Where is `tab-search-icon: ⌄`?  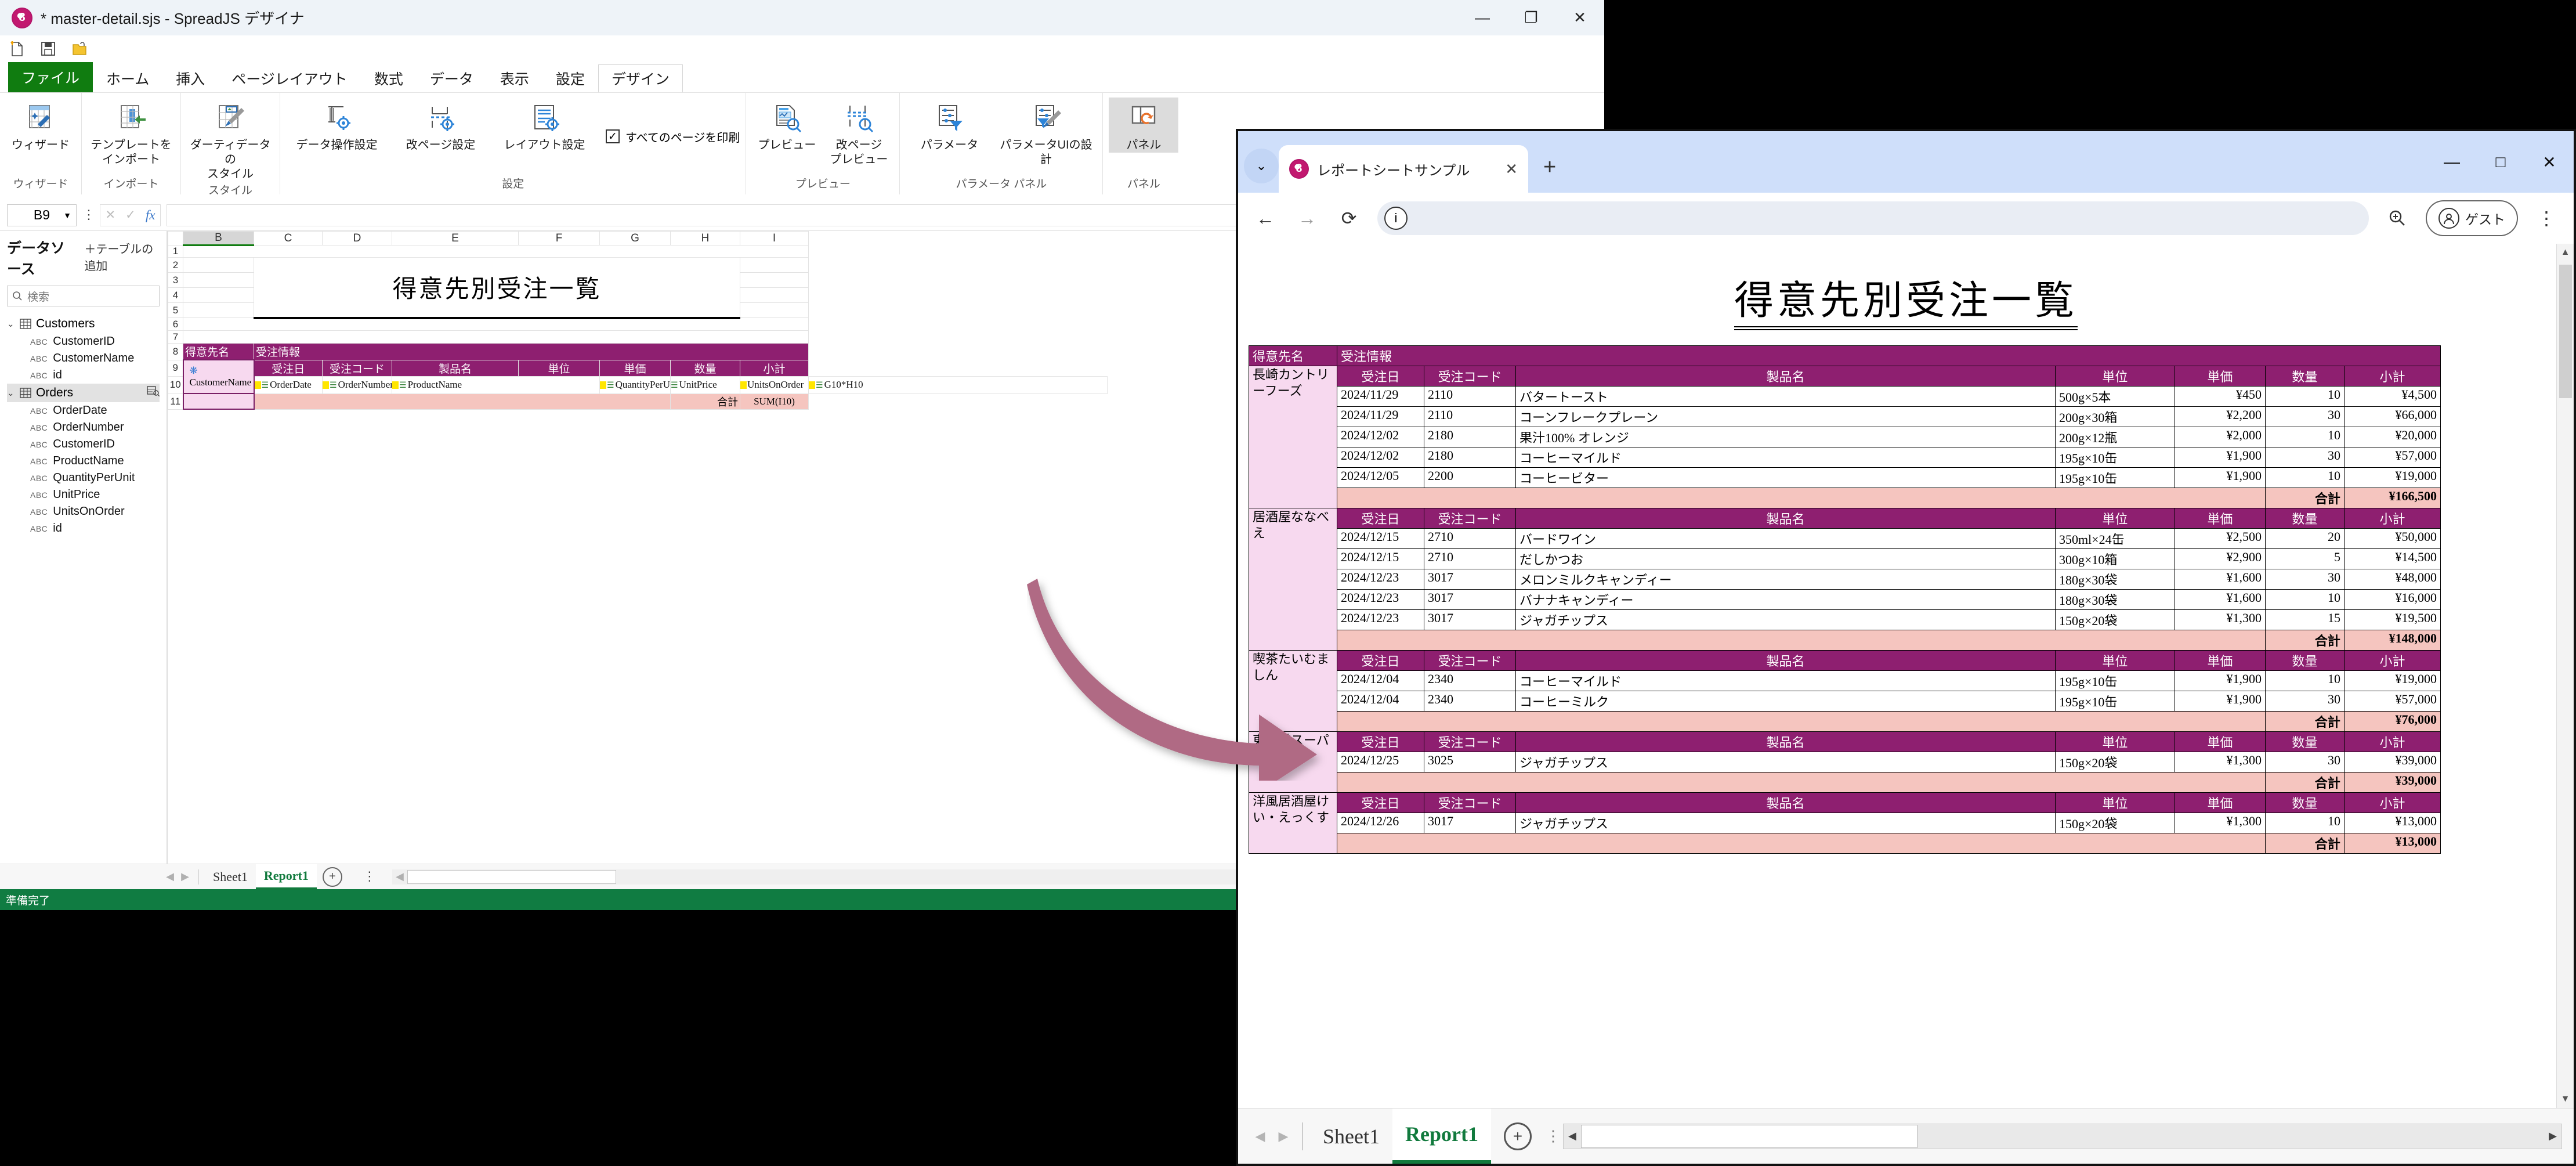
tab-search-icon: ⌄ is located at coordinates (1261, 166).